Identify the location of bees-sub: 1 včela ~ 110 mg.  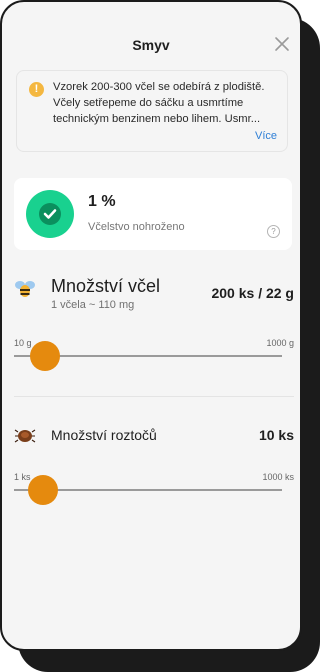
(93, 305).